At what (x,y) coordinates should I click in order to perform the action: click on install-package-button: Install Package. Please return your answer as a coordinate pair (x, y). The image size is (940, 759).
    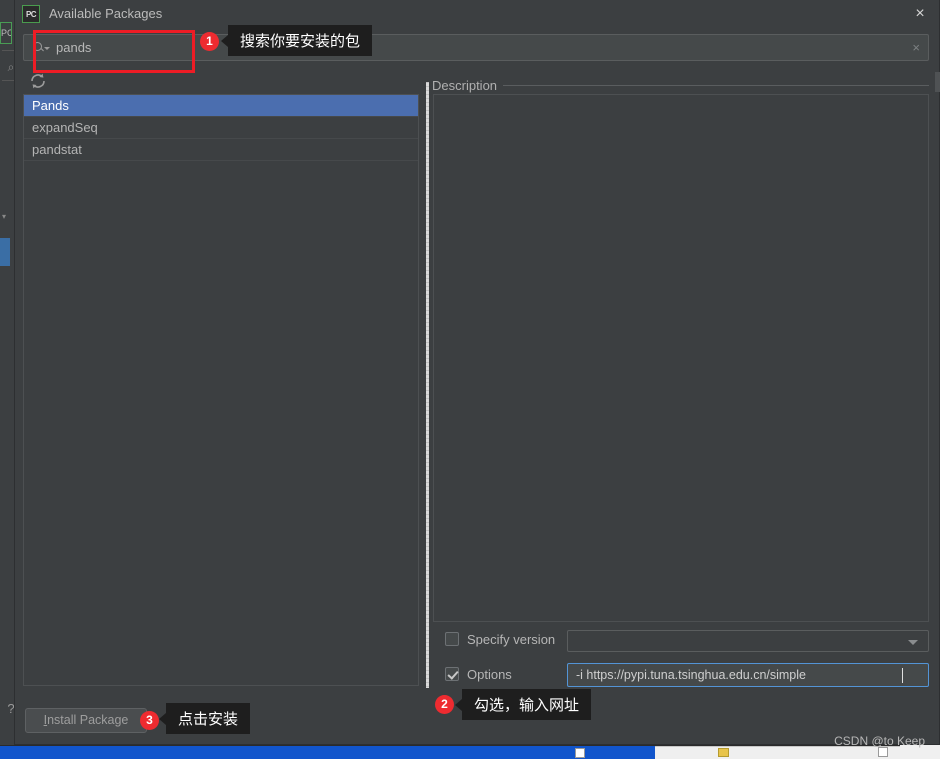
    Looking at the image, I should click on (86, 720).